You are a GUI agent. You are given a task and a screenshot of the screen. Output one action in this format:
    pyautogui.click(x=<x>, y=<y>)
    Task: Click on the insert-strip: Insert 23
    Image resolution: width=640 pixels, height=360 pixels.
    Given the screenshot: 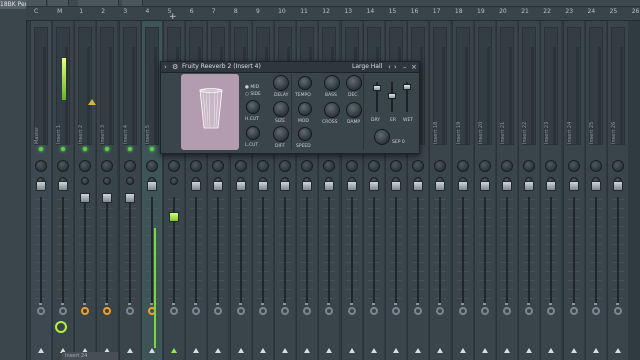 What is the action you would take?
    pyautogui.click(x=551, y=190)
    